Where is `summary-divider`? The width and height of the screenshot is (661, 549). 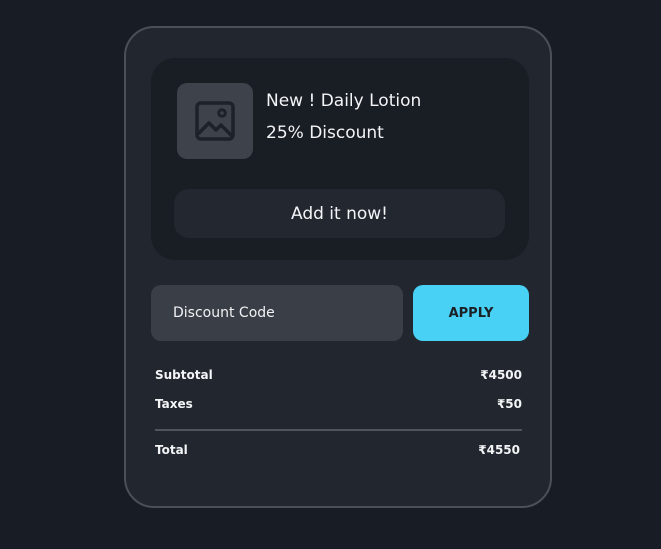
summary-divider is located at coordinates (338, 430).